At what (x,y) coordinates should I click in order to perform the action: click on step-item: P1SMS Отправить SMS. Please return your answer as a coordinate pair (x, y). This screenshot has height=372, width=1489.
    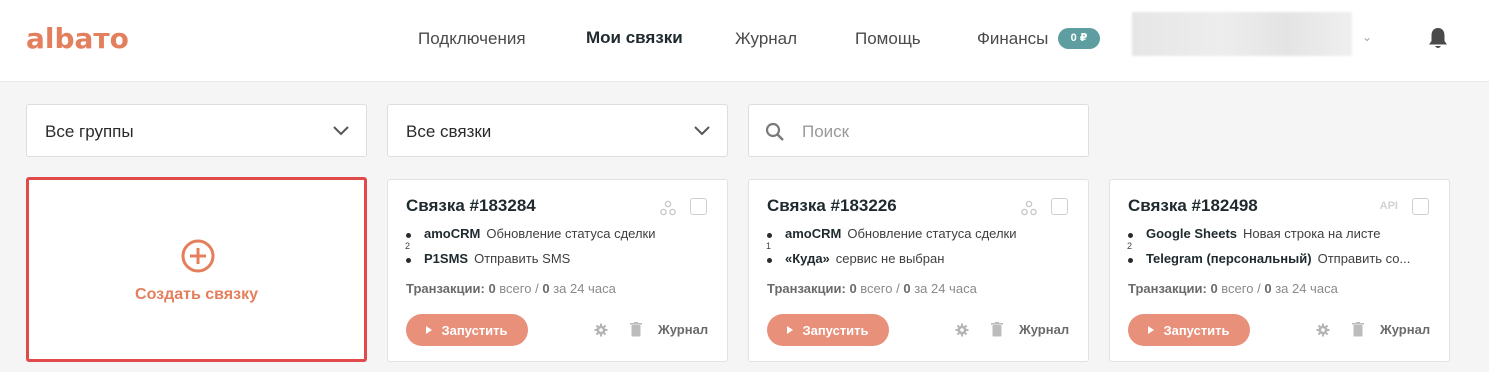
    Looking at the image, I should click on (559, 261).